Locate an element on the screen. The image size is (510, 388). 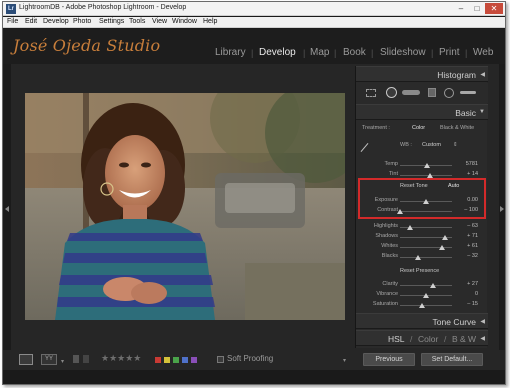
close-button: ✕ is located at coordinates (494, 8).